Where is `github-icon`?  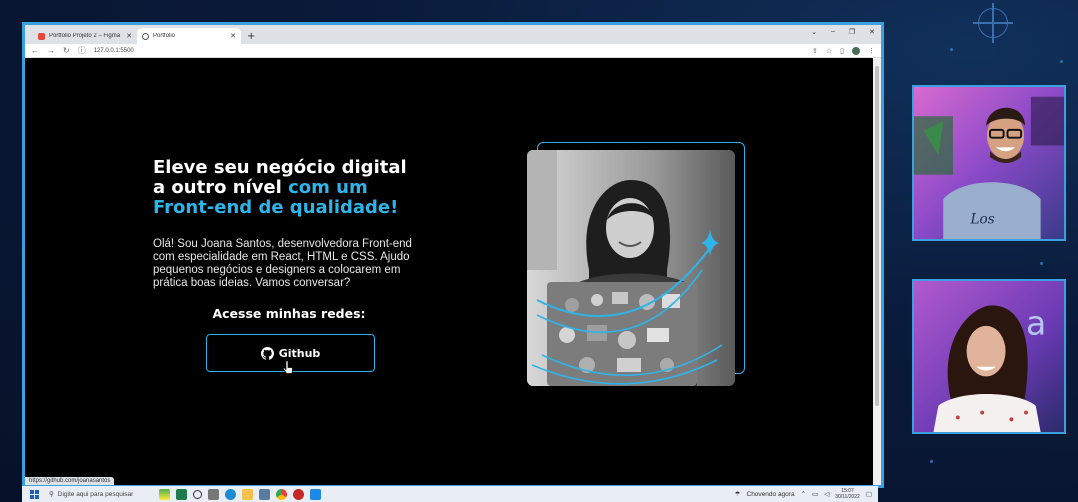
github-icon is located at coordinates (267, 353).